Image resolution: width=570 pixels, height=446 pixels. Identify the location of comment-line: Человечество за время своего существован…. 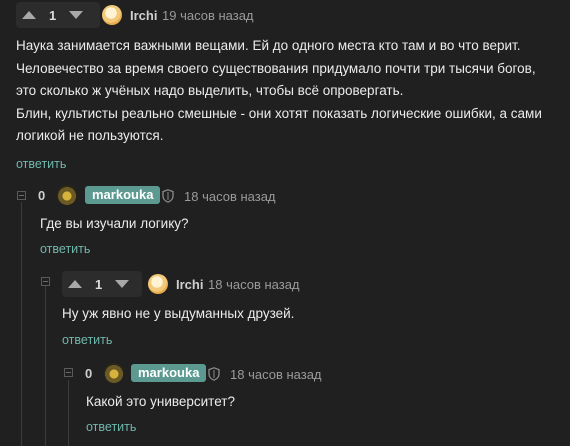
(276, 68).